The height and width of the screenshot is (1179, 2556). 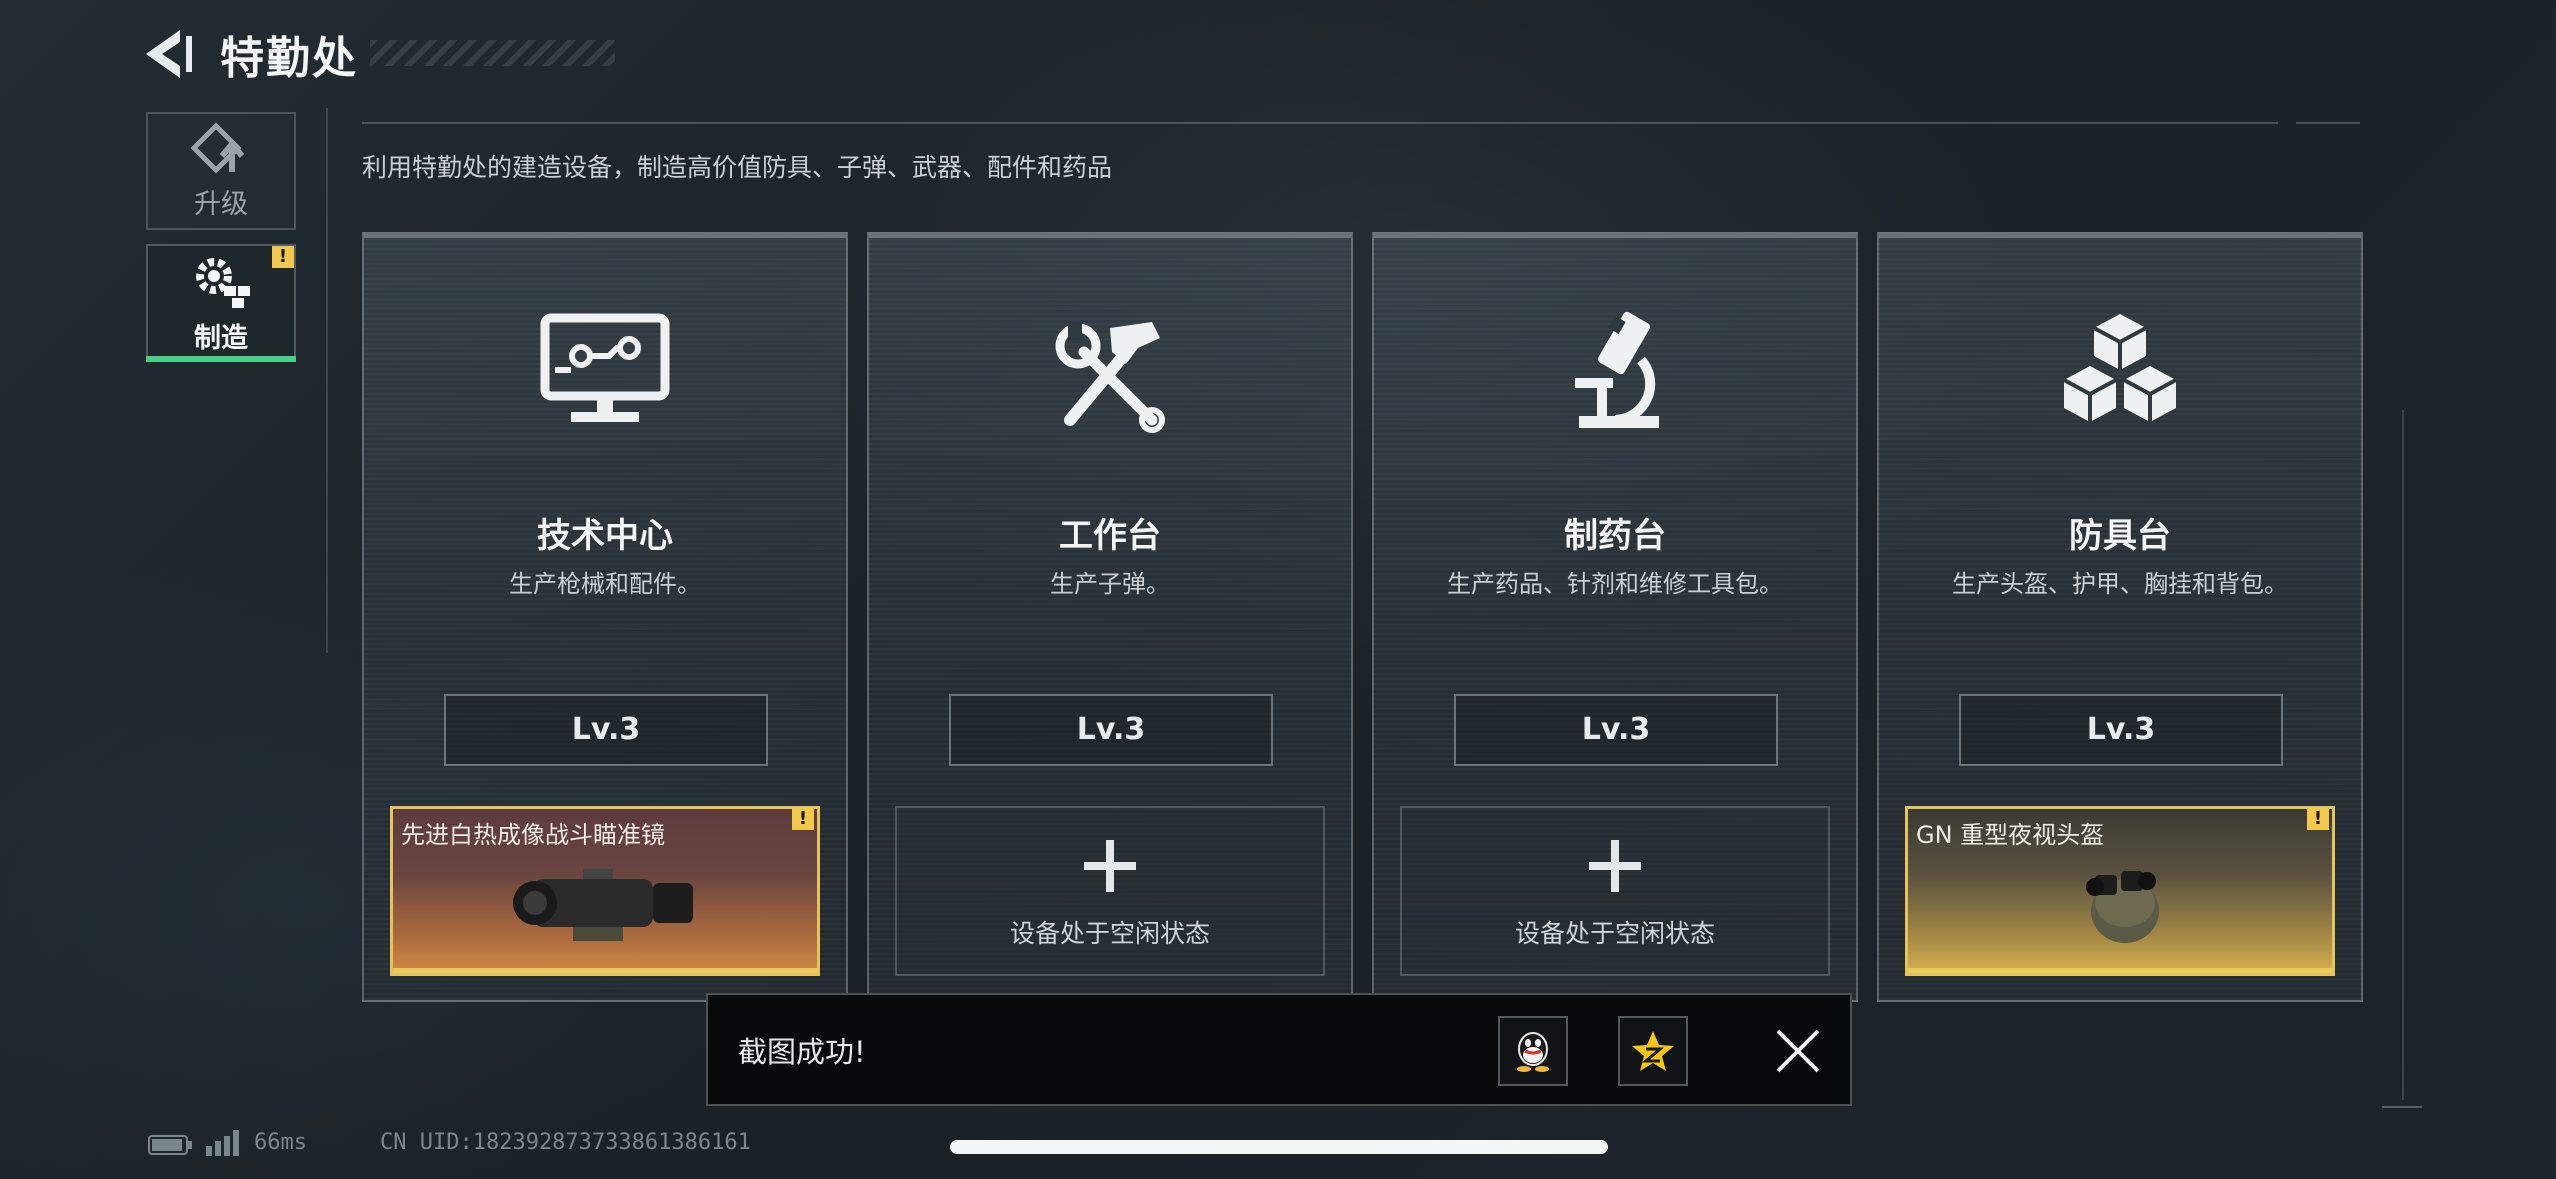 I want to click on thermal-scope-icon, so click(x=603, y=905).